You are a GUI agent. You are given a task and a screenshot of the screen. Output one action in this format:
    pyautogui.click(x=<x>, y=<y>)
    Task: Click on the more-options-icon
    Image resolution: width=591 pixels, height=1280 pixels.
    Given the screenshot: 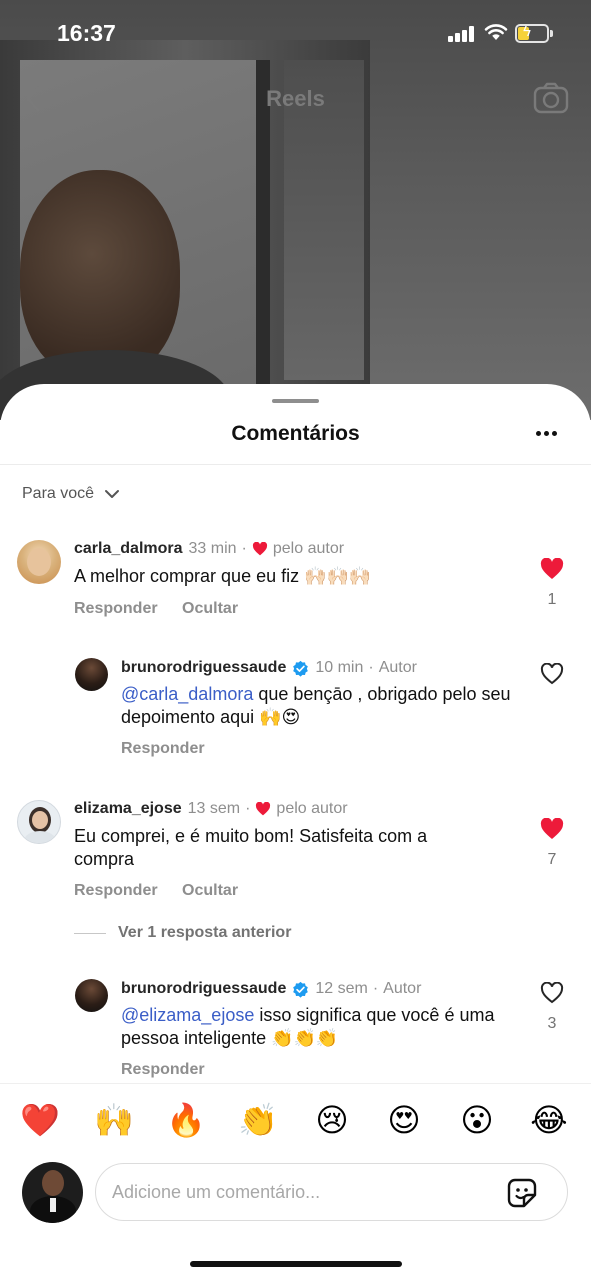 What is the action you would take?
    pyautogui.click(x=547, y=434)
    